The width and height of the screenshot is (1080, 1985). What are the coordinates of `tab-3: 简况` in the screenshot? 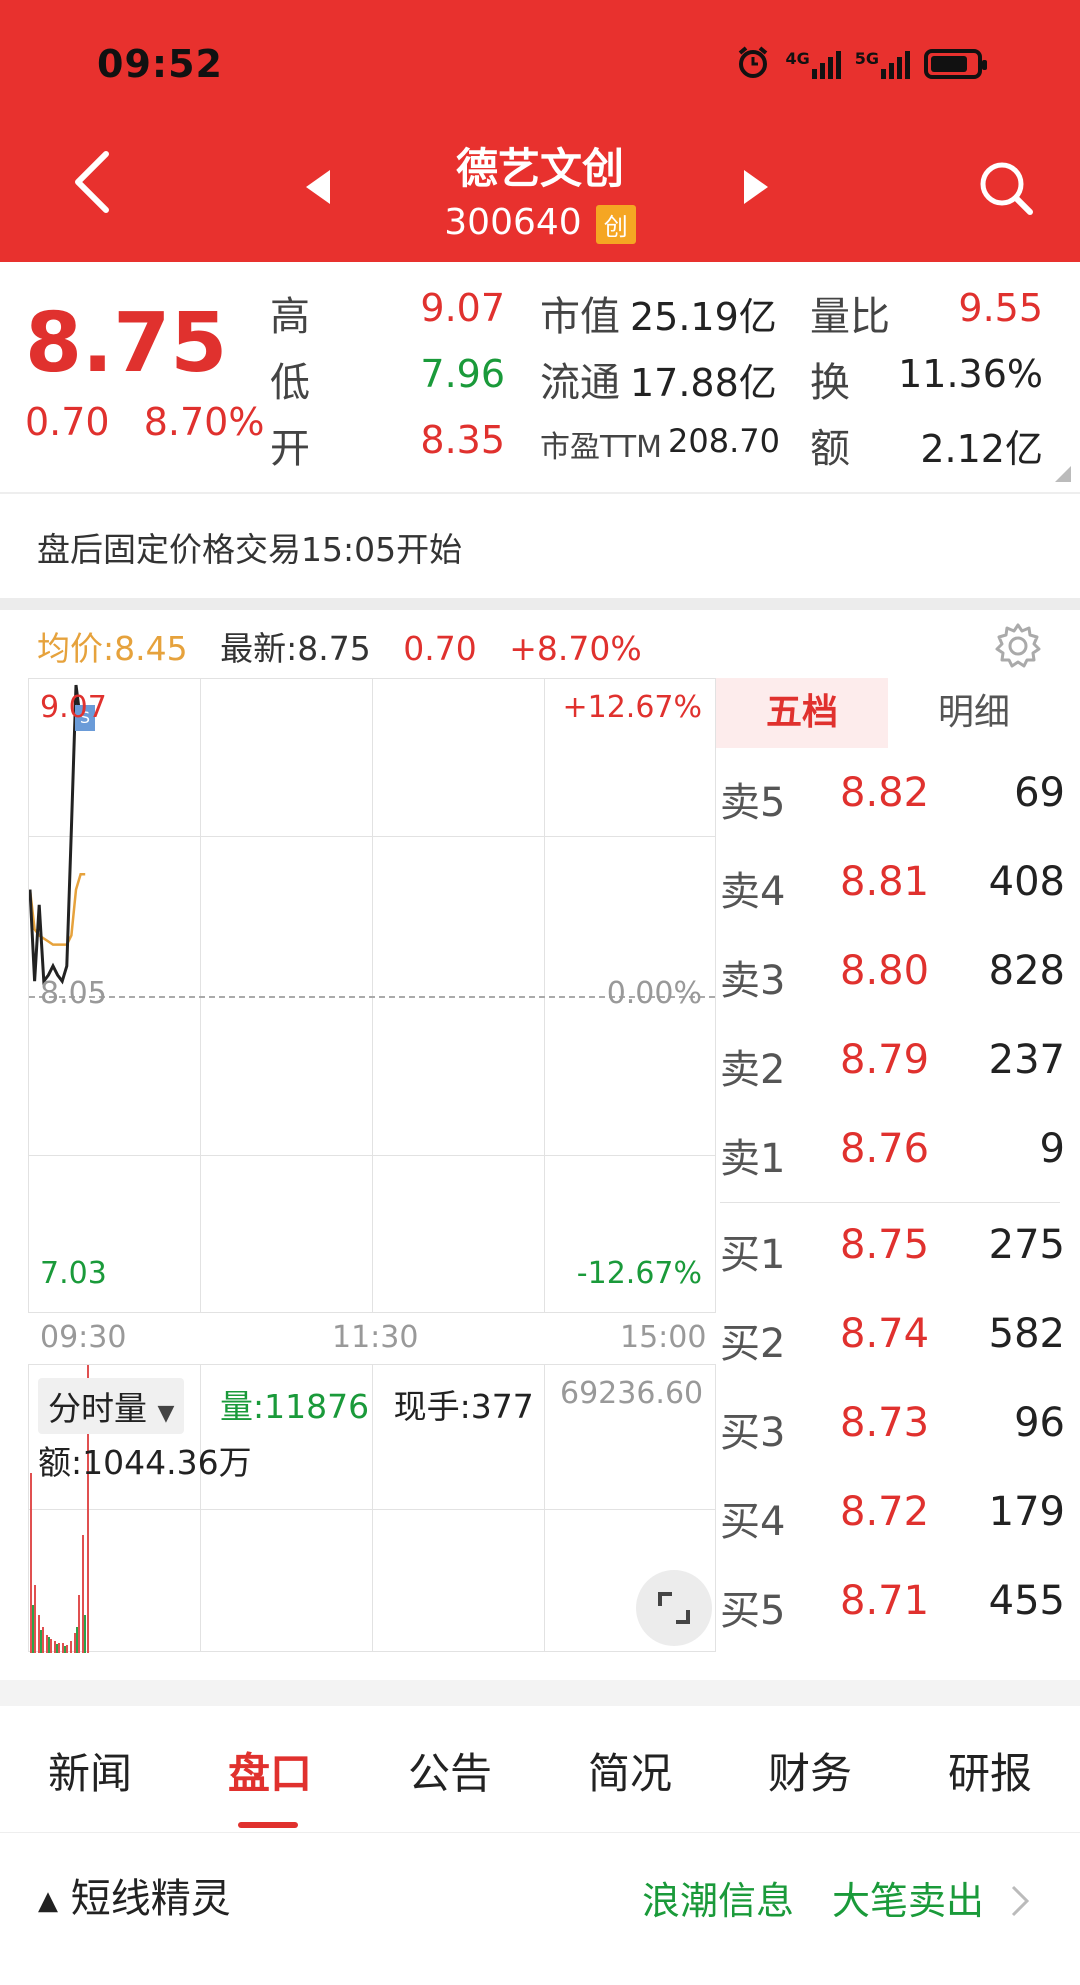 It's located at (630, 1770).